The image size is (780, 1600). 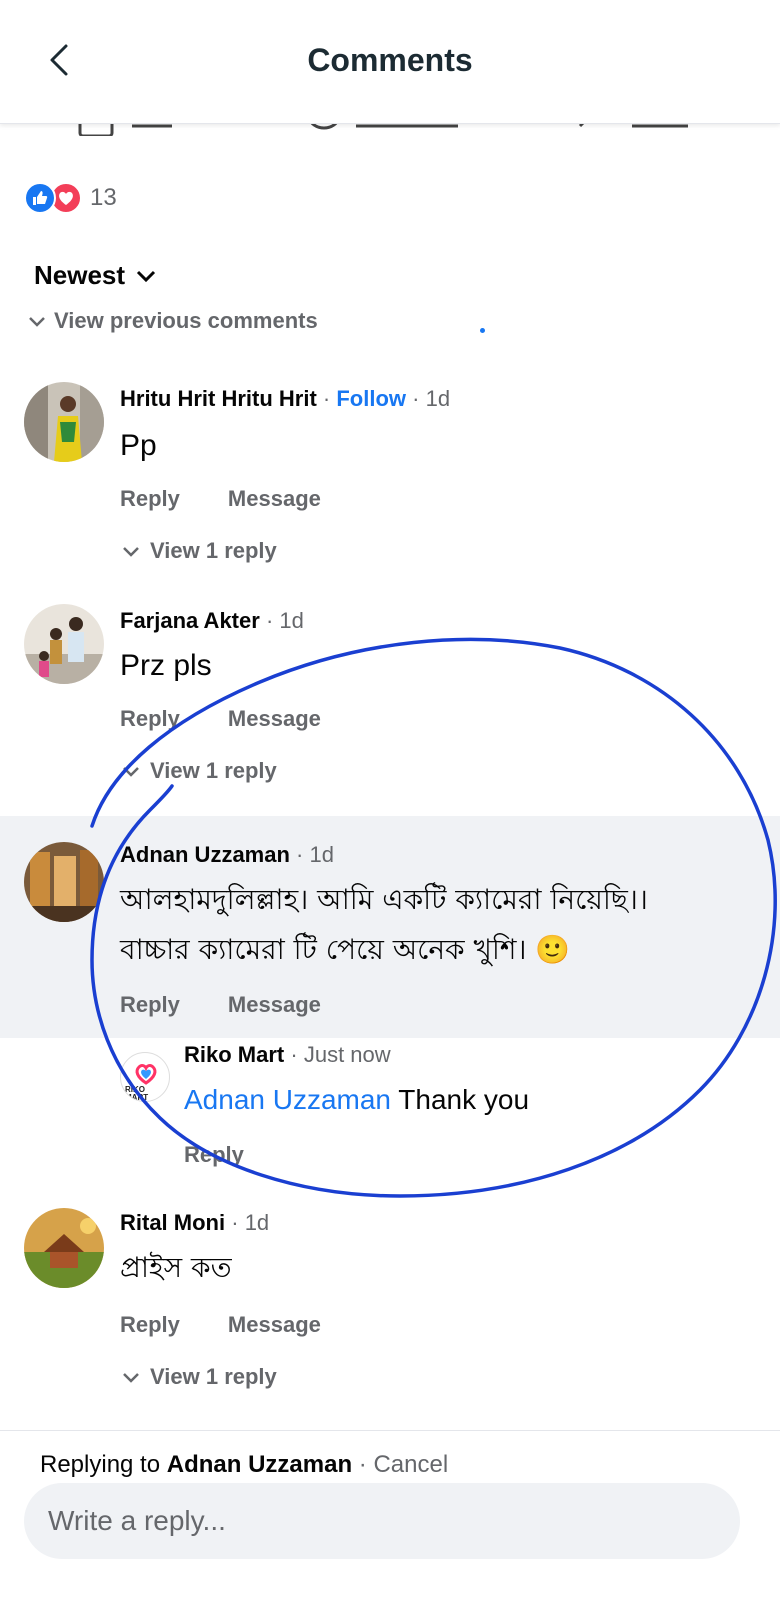 I want to click on comment-text: Prz pls, so click(x=166, y=665).